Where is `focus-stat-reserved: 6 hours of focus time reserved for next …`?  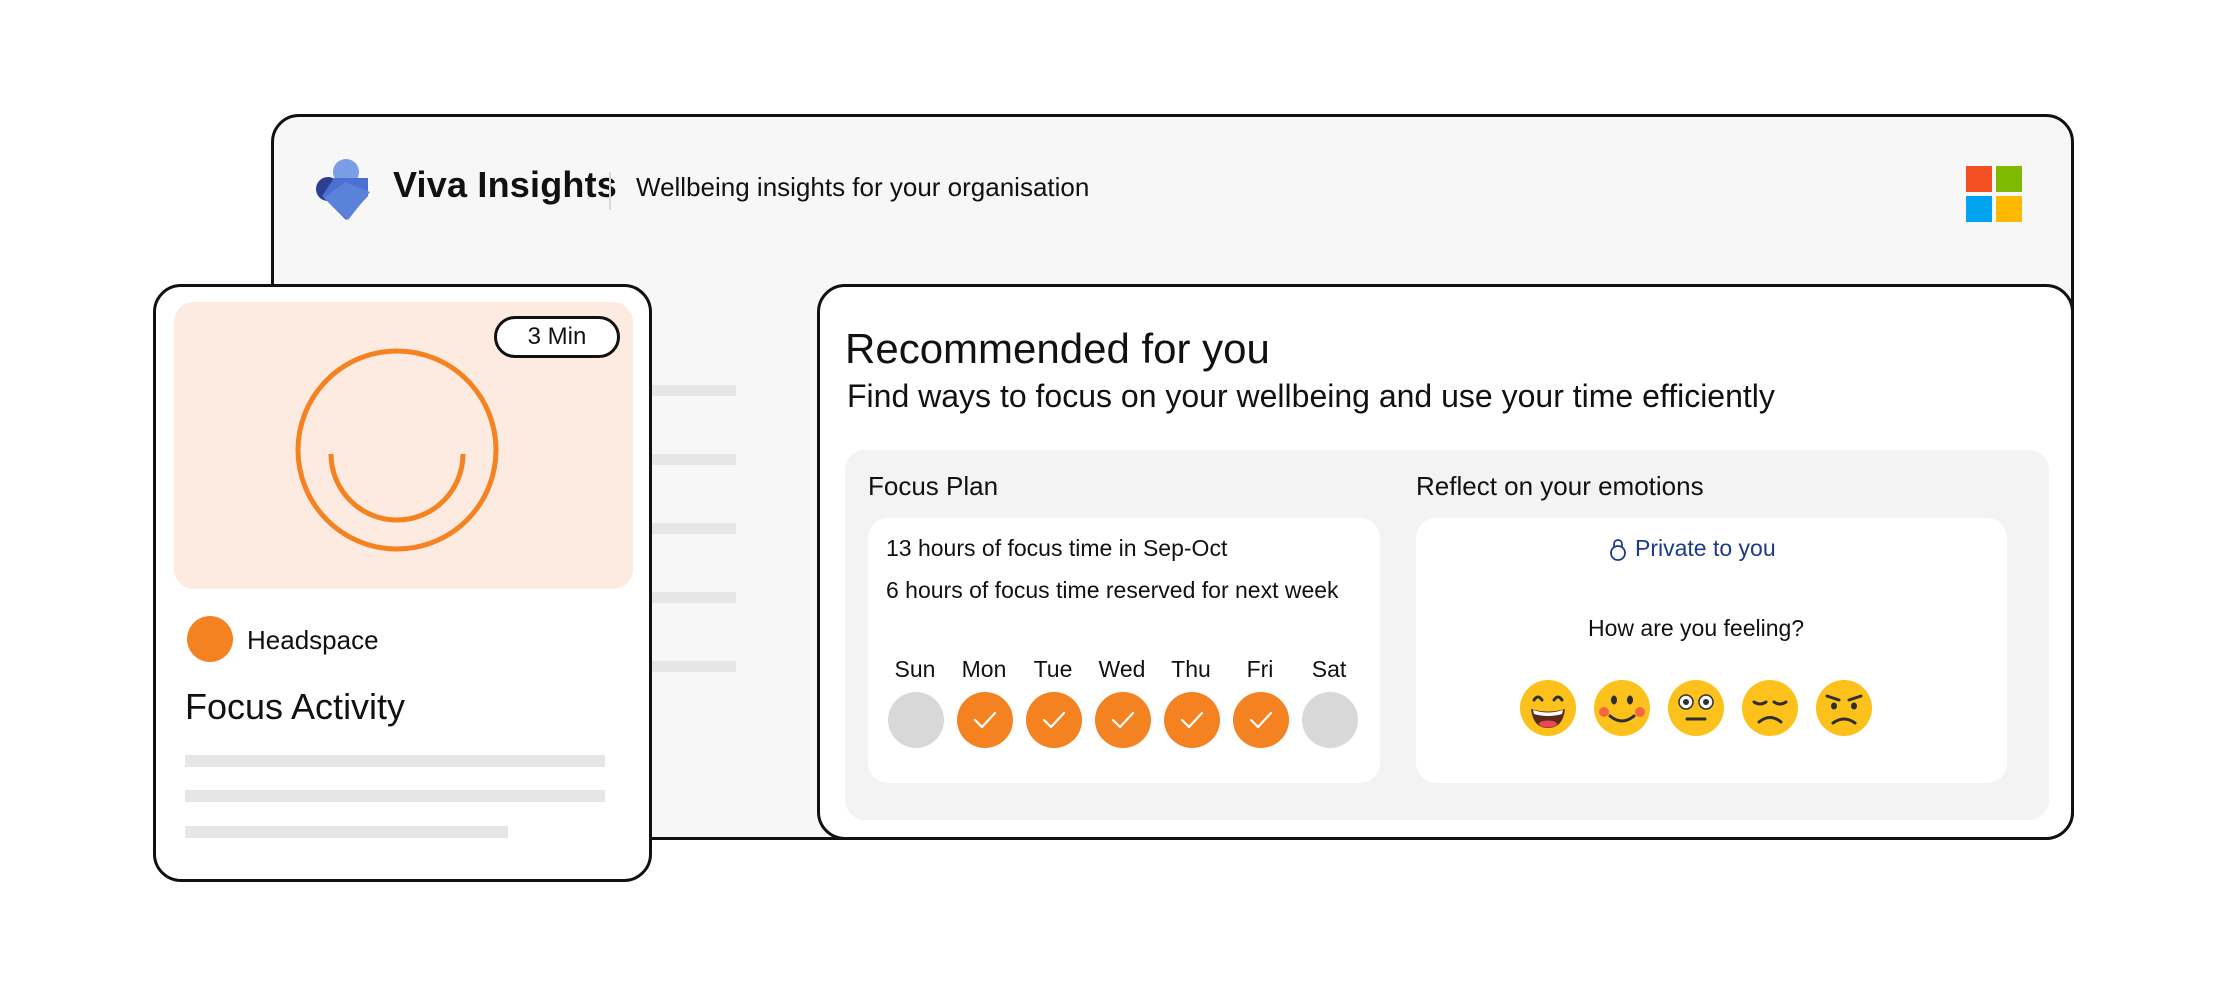 focus-stat-reserved: 6 hours of focus time reserved for next … is located at coordinates (1112, 590).